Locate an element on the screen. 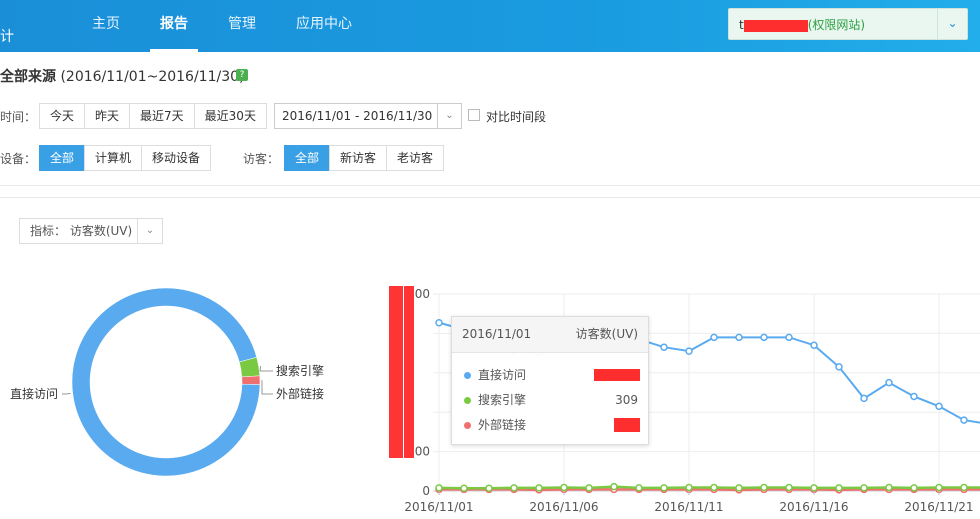 Image resolution: width=980 pixels, height=519 pixels. tooltip-row-external: 外部链接 is located at coordinates (550, 425).